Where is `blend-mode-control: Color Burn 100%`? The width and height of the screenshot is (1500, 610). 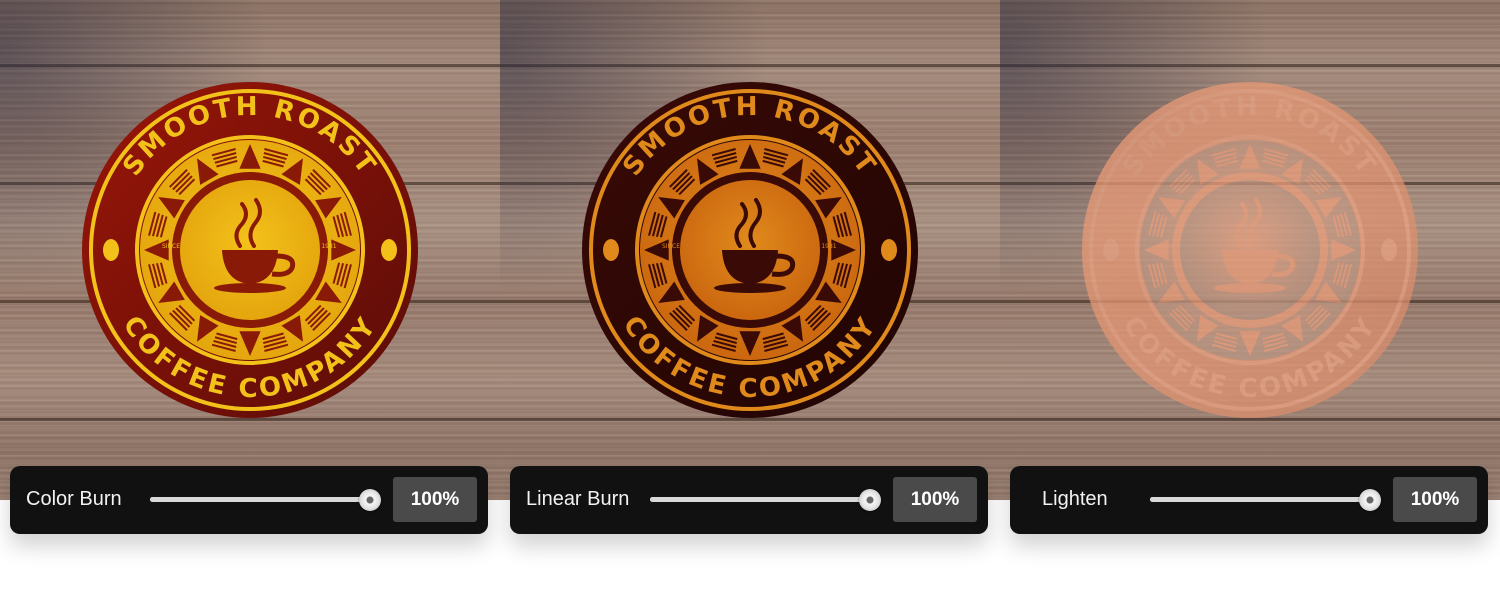 blend-mode-control: Color Burn 100% is located at coordinates (249, 500).